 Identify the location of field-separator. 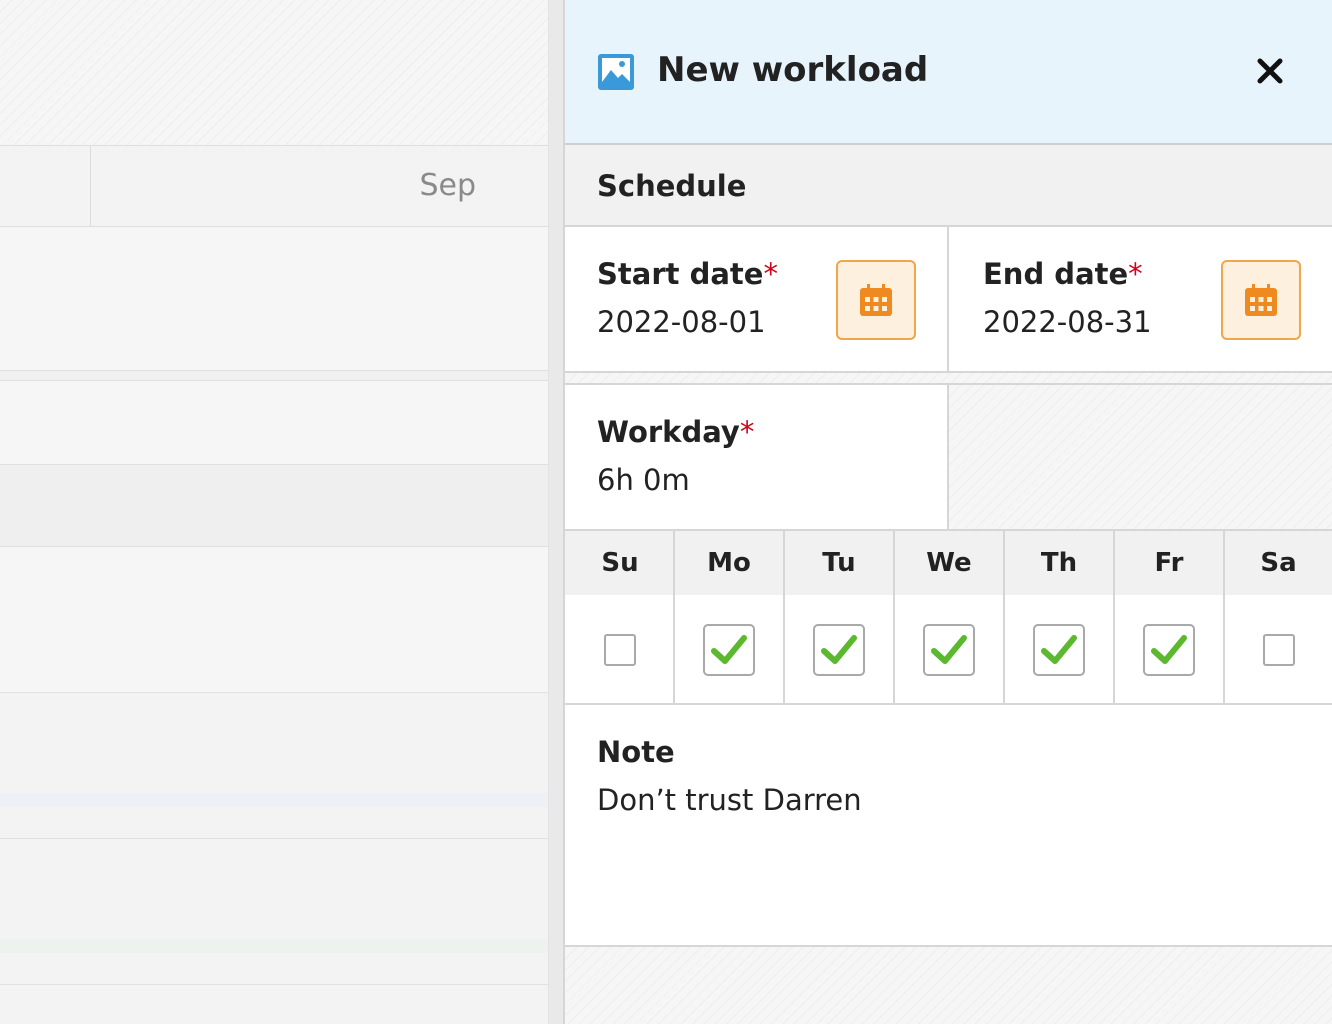
(948, 379).